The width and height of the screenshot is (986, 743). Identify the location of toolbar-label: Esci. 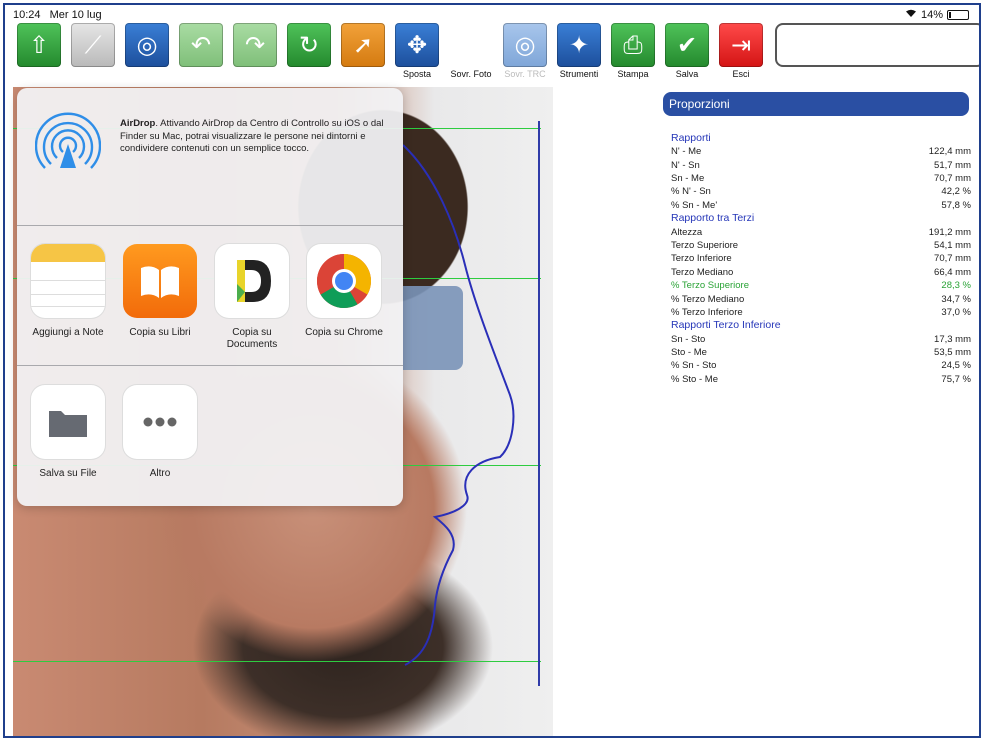
(741, 74).